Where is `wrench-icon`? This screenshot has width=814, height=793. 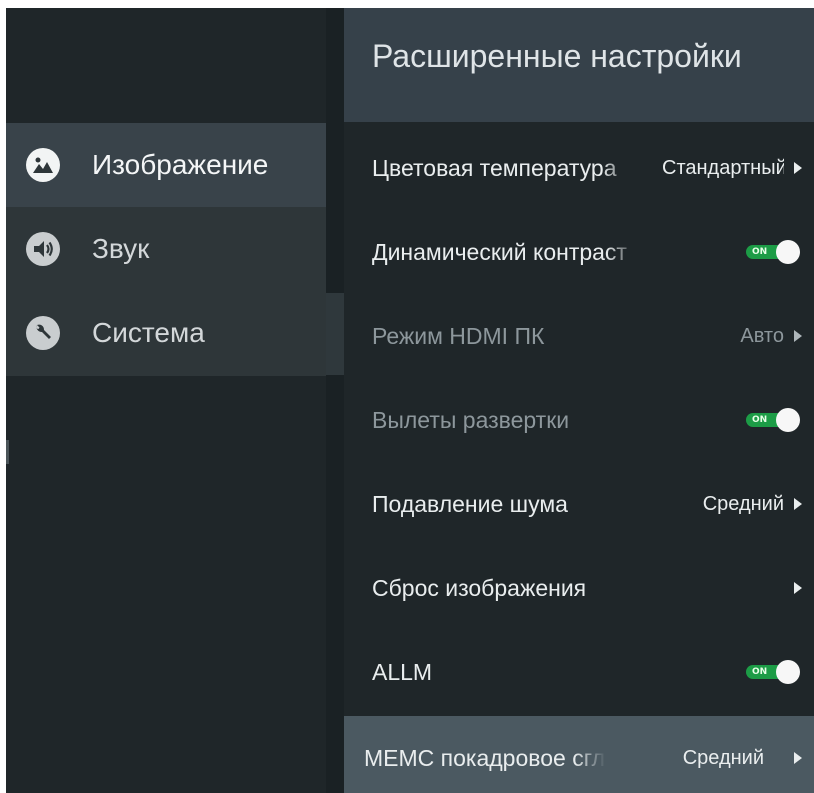 wrench-icon is located at coordinates (43, 333).